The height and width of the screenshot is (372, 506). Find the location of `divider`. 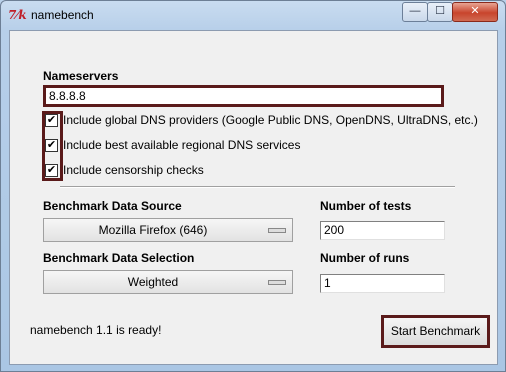

divider is located at coordinates (257, 187).